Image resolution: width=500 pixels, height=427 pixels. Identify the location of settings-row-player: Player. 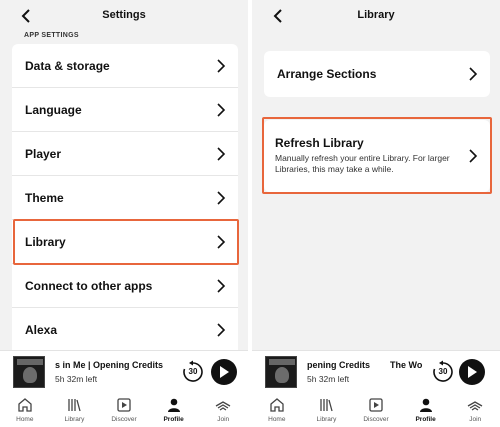
(125, 154).